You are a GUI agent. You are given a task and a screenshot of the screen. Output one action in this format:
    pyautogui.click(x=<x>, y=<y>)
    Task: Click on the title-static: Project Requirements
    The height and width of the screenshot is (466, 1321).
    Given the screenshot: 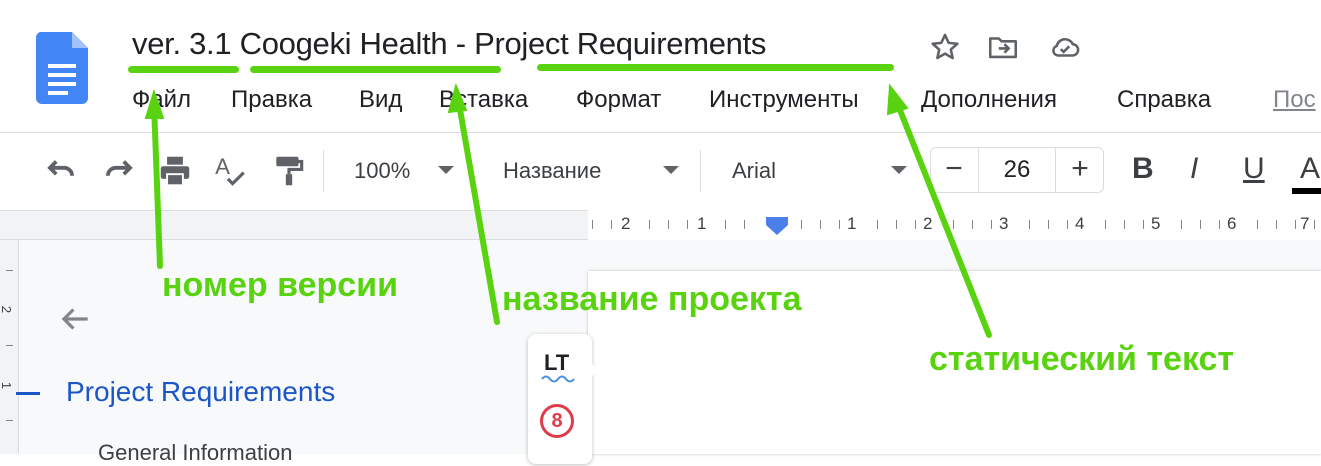 What is the action you would take?
    pyautogui.click(x=620, y=43)
    